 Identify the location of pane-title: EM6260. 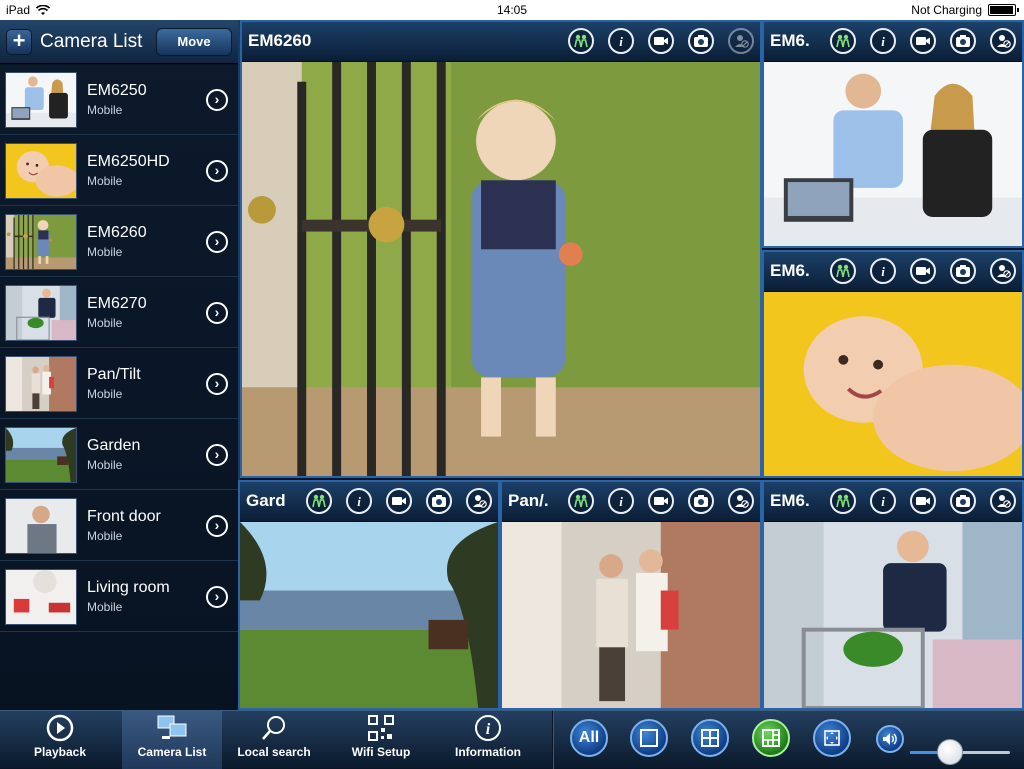
(280, 40).